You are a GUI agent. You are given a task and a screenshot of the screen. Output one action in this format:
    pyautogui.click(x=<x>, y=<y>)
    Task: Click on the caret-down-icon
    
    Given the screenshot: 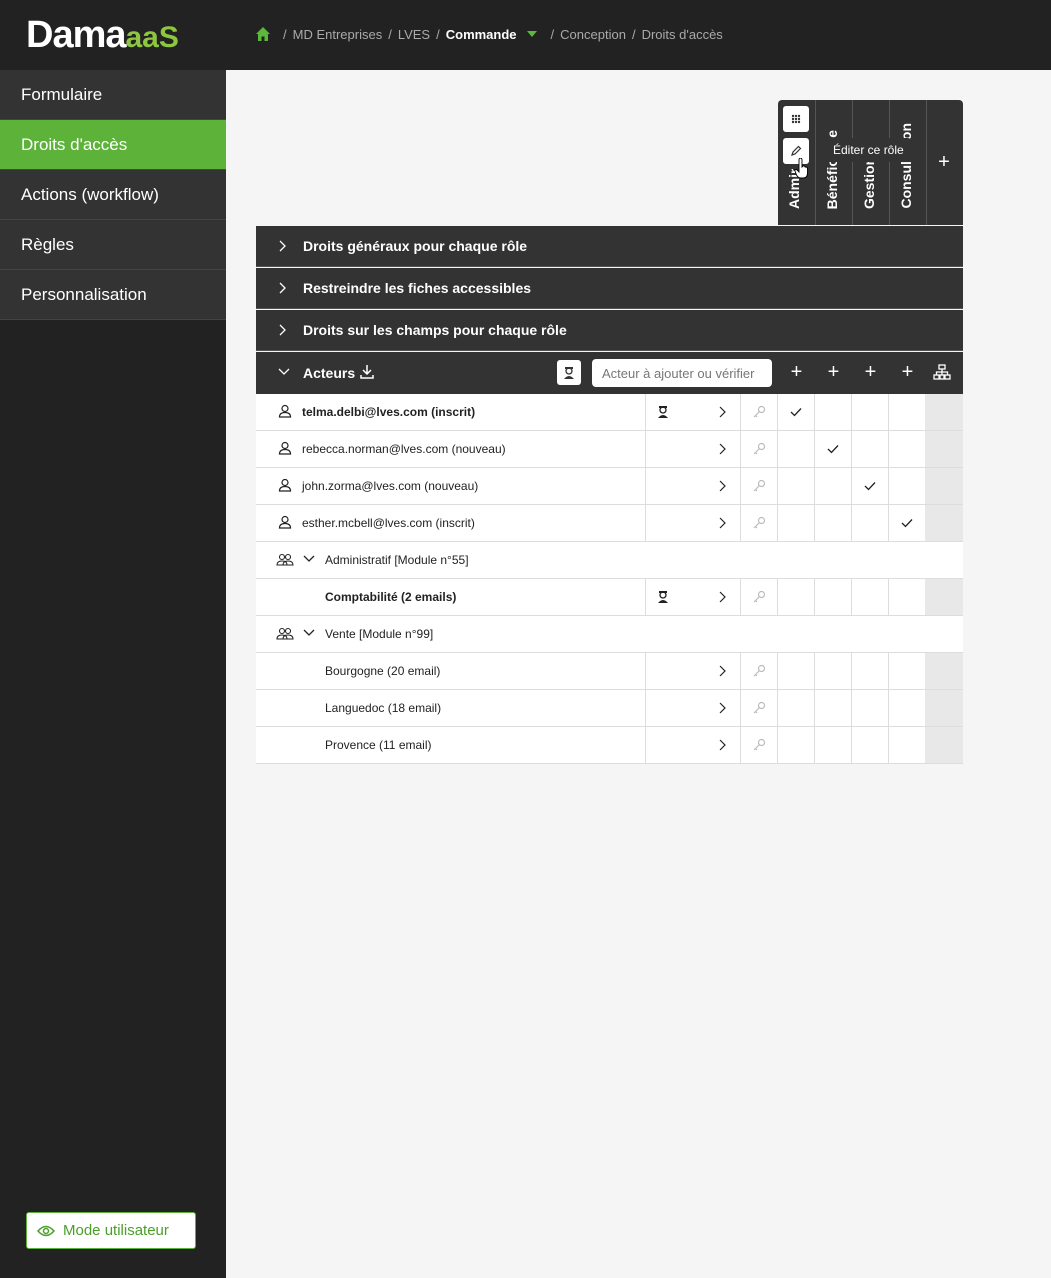 What is the action you would take?
    pyautogui.click(x=531, y=34)
    